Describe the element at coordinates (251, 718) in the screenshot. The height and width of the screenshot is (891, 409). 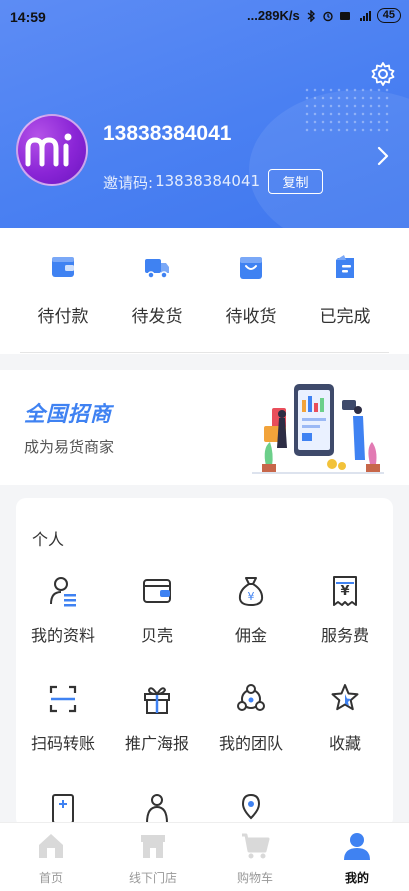
I see `menu-my-team: 我的团队` at that location.